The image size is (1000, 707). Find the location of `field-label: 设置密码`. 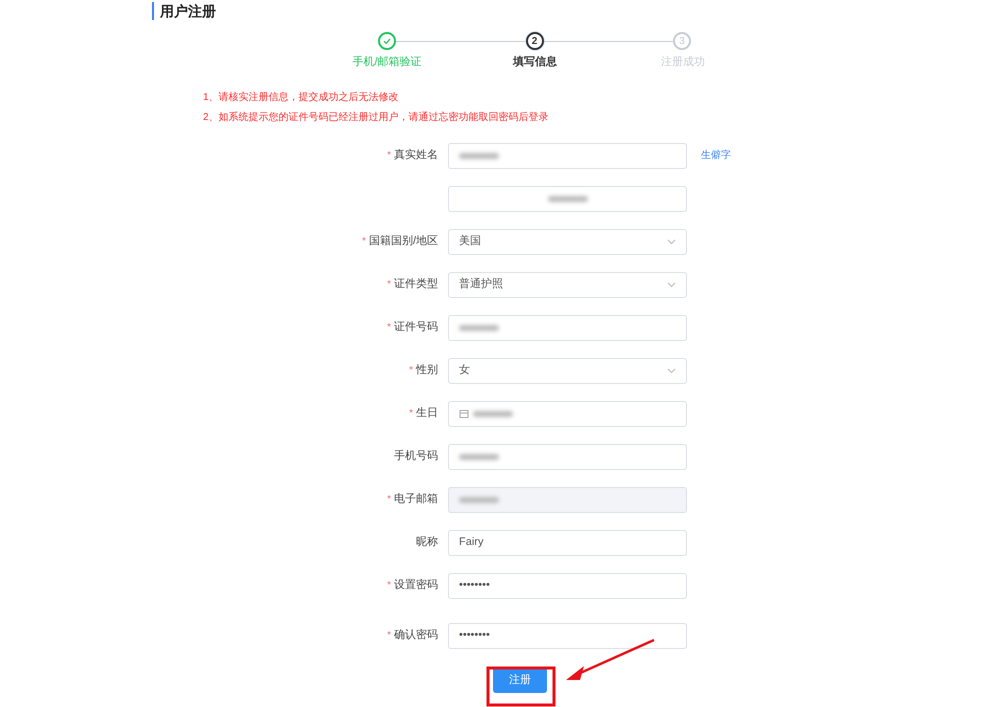

field-label: 设置密码 is located at coordinates (416, 586).